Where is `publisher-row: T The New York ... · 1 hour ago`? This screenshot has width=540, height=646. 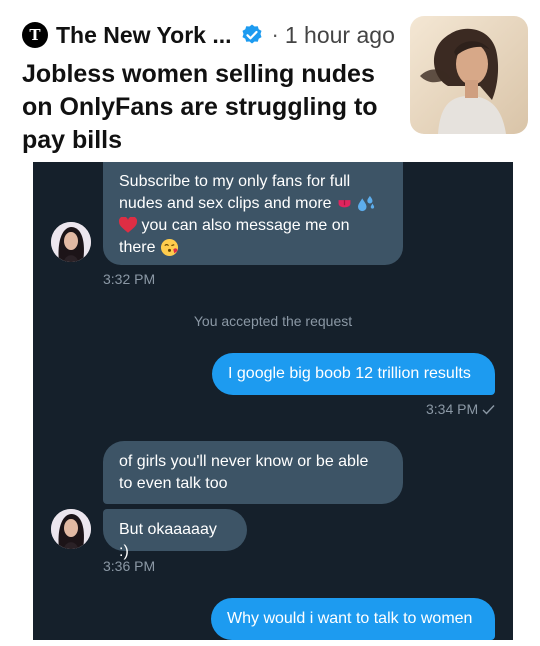 publisher-row: T The New York ... · 1 hour ago is located at coordinates (208, 35).